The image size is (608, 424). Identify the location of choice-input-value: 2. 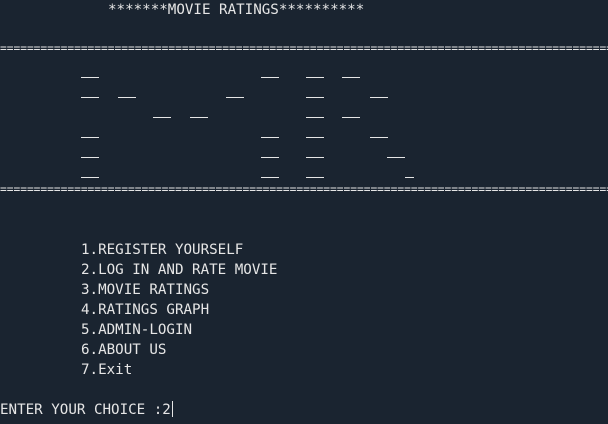
(166, 410).